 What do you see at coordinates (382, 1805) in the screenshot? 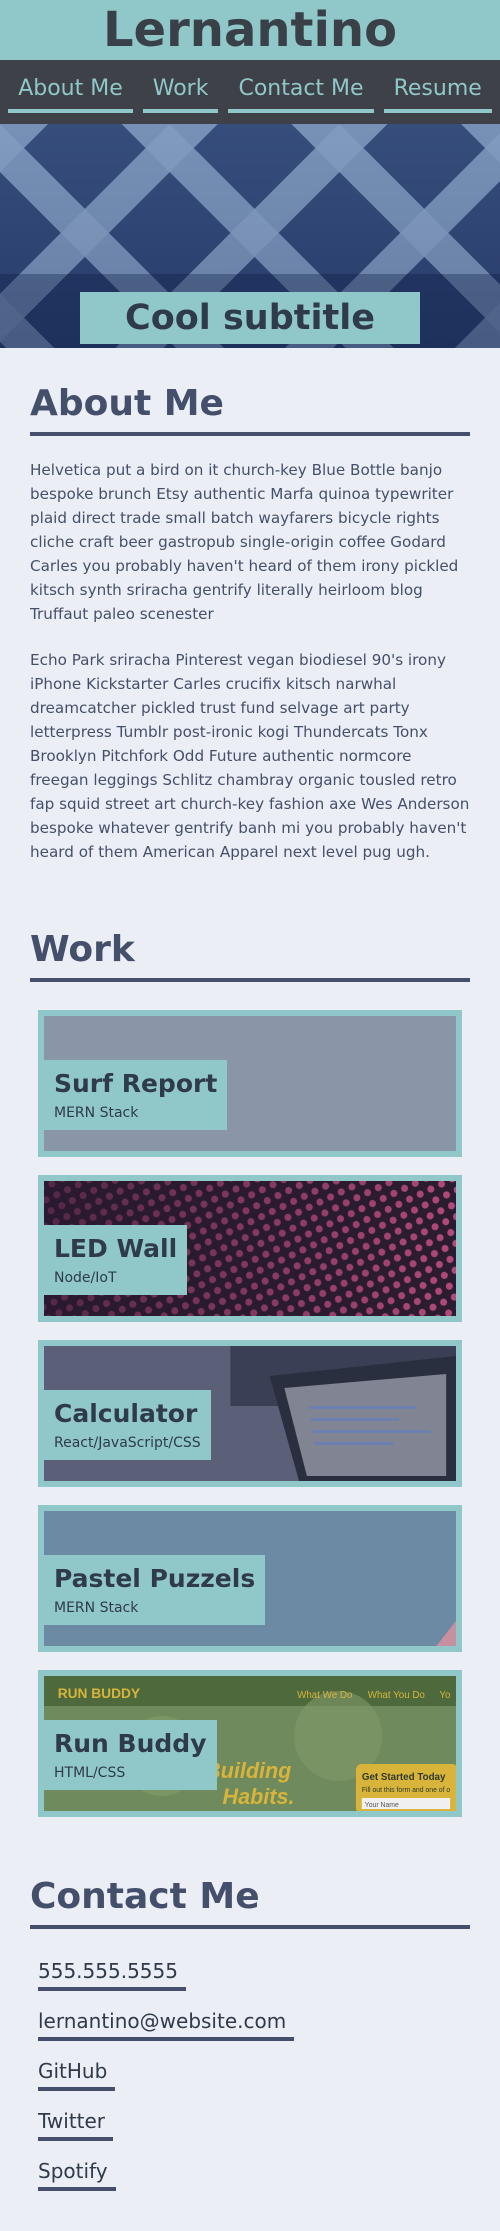
I see `preview-cta-field: Your Name` at bounding box center [382, 1805].